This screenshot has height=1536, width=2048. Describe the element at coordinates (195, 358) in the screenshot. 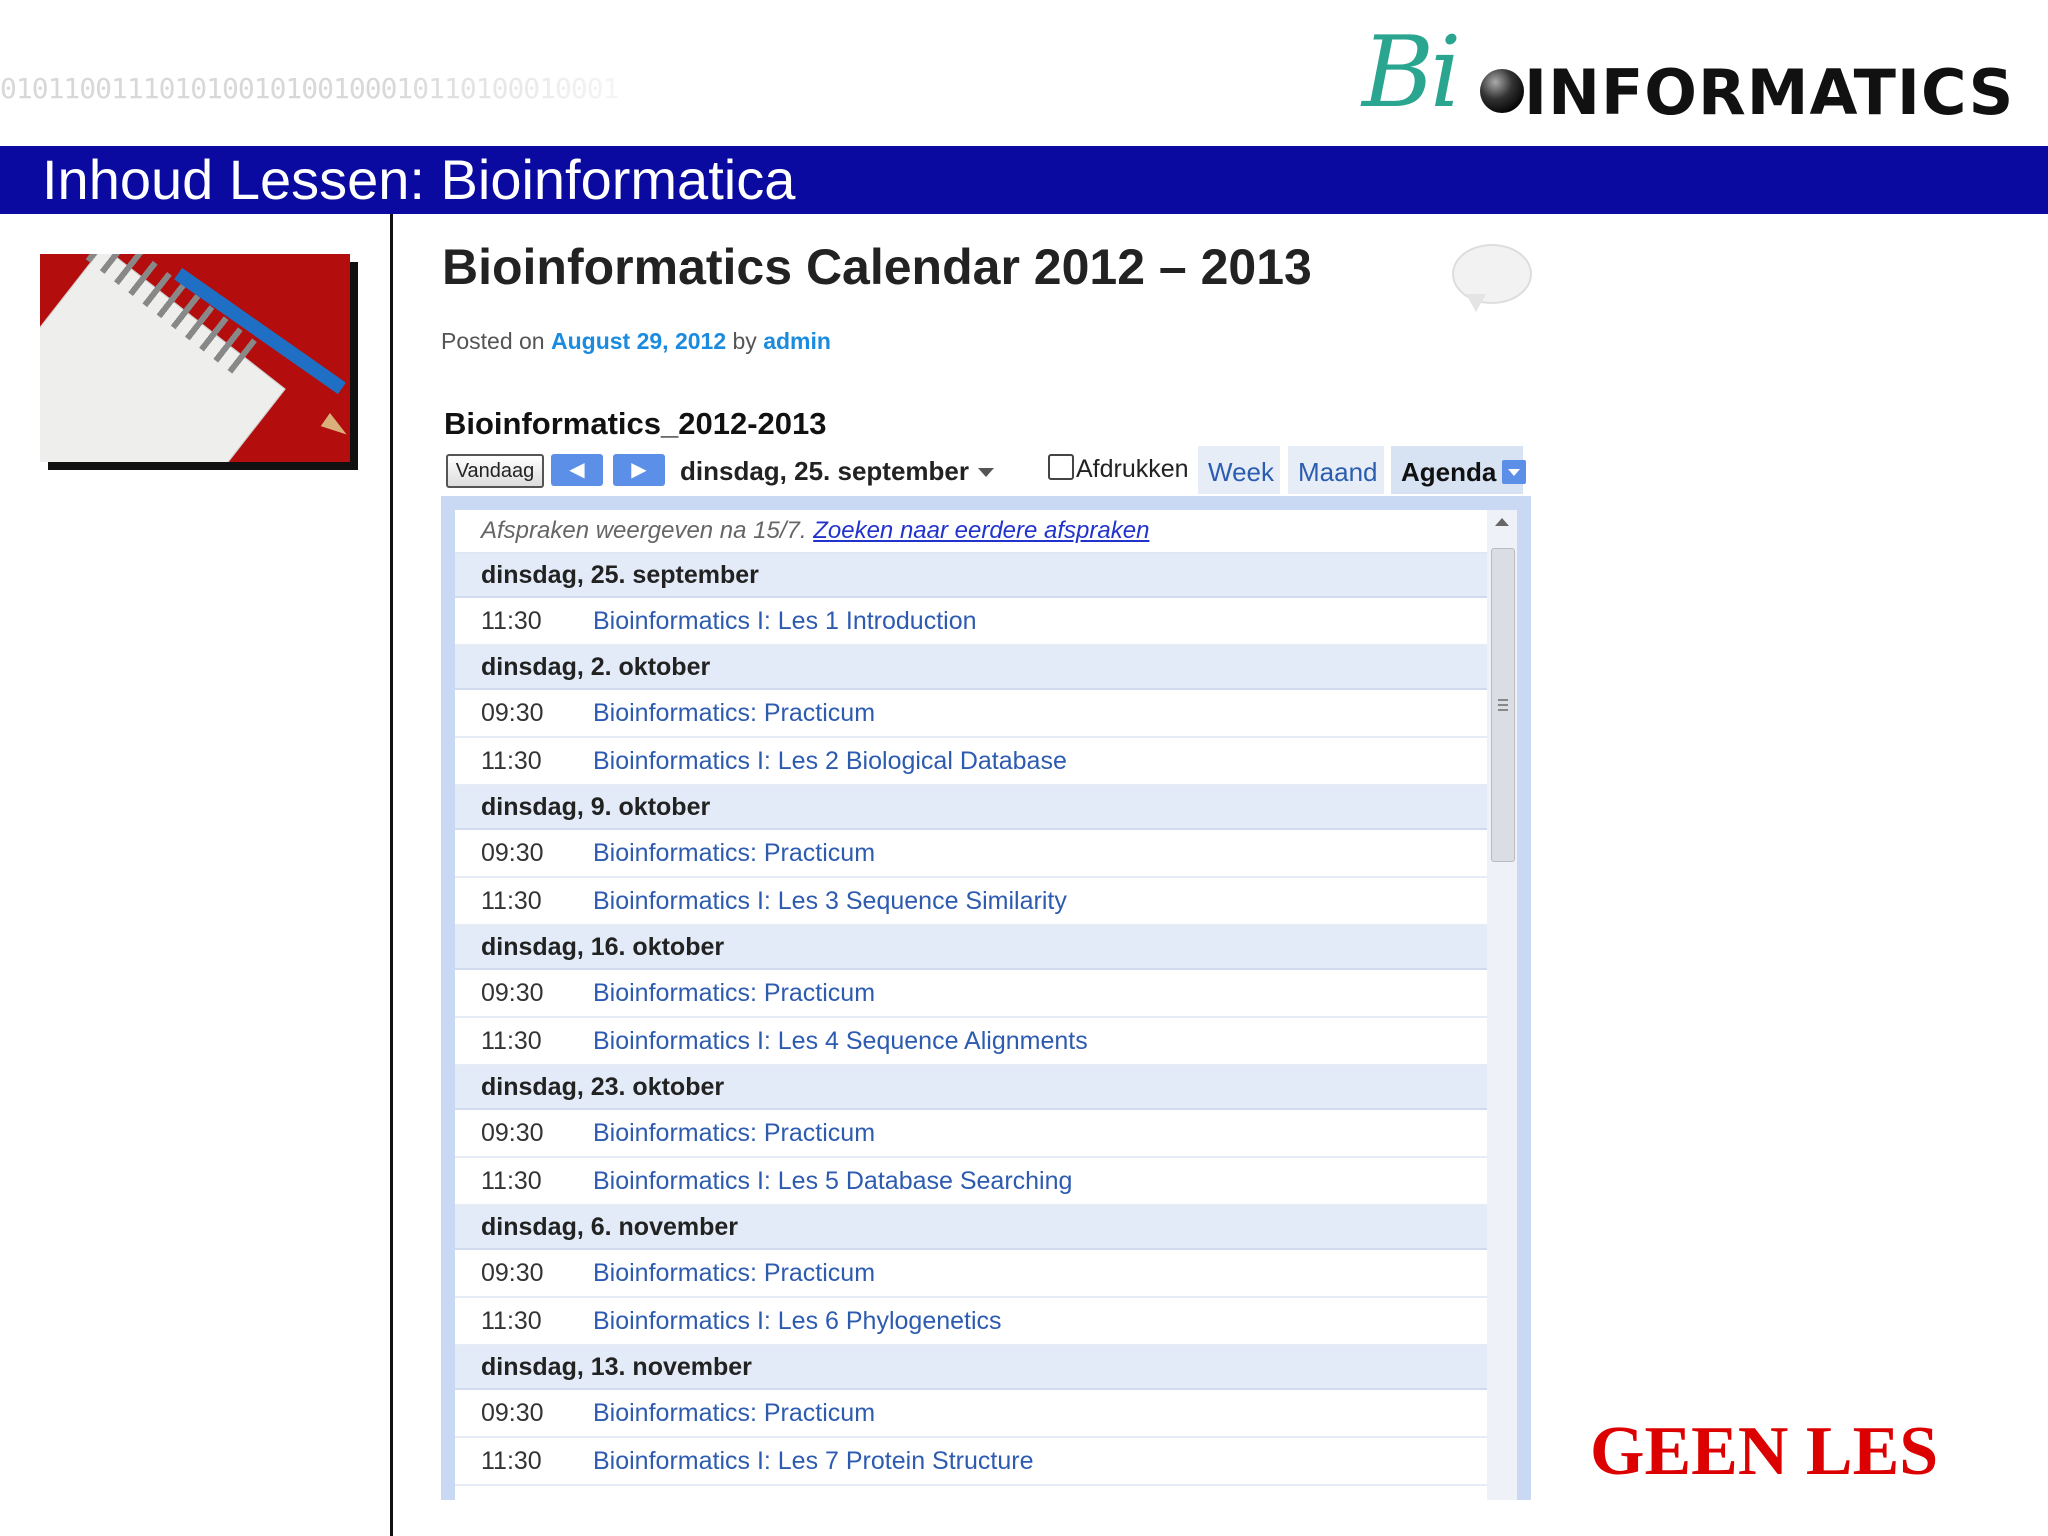

I see `notebook-pencil-image` at that location.